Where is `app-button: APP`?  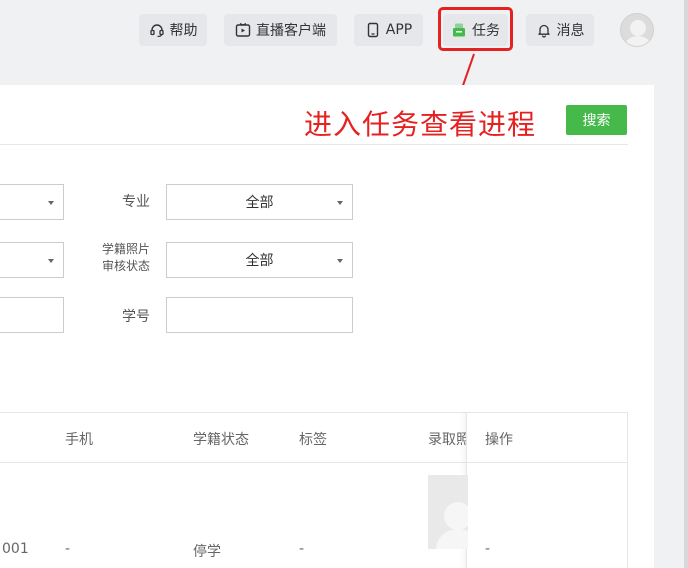
app-button: APP is located at coordinates (388, 30).